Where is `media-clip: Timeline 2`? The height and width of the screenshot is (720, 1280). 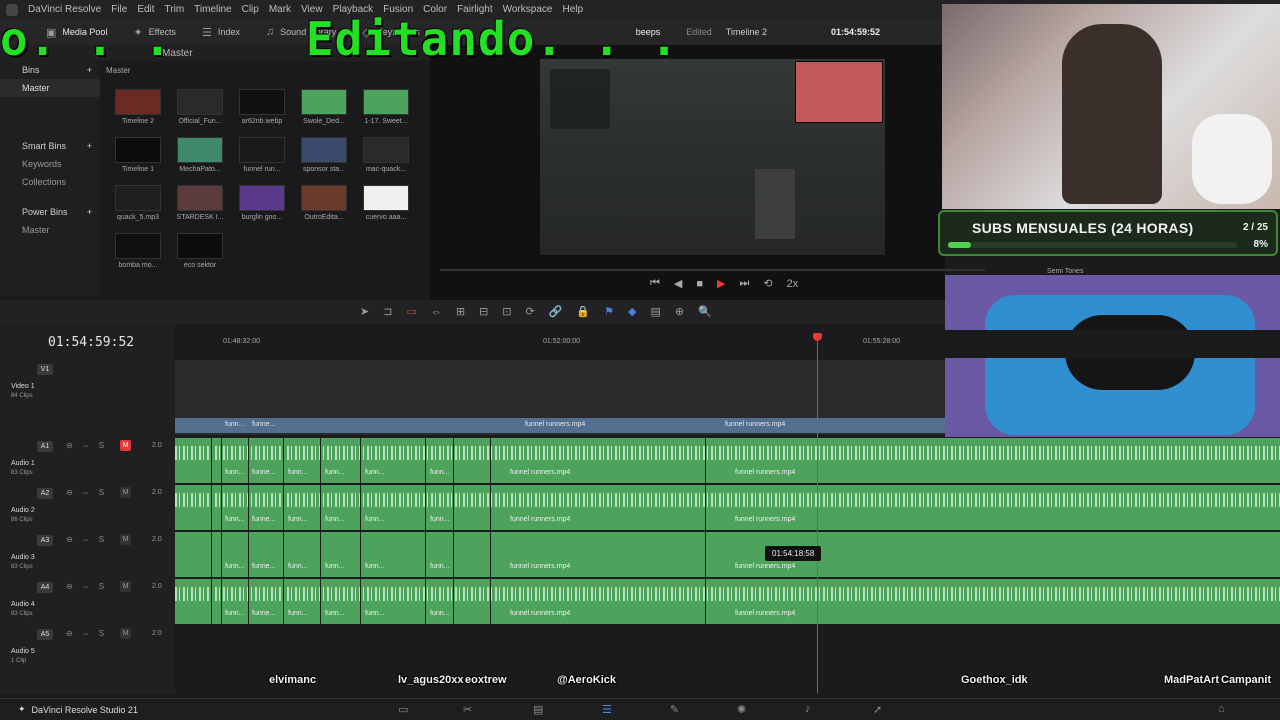
media-clip: Timeline 2 is located at coordinates (138, 107).